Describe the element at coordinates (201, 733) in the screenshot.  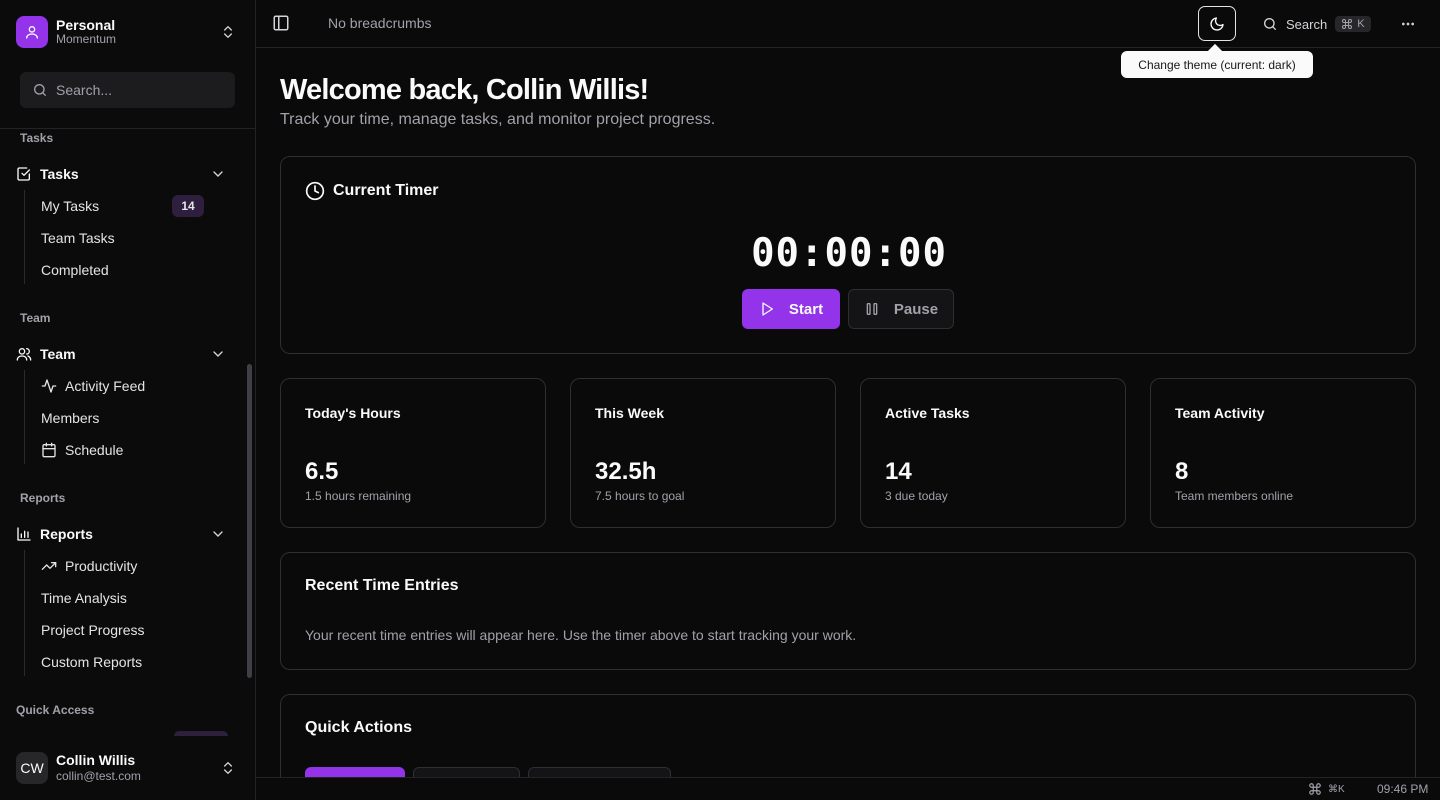
I see `quick-access-badge-partial` at that location.